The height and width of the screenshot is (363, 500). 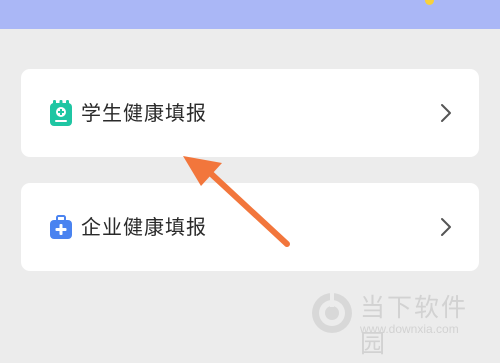 I want to click on enterprise-health-report-label: 企业健康填报, so click(x=144, y=227).